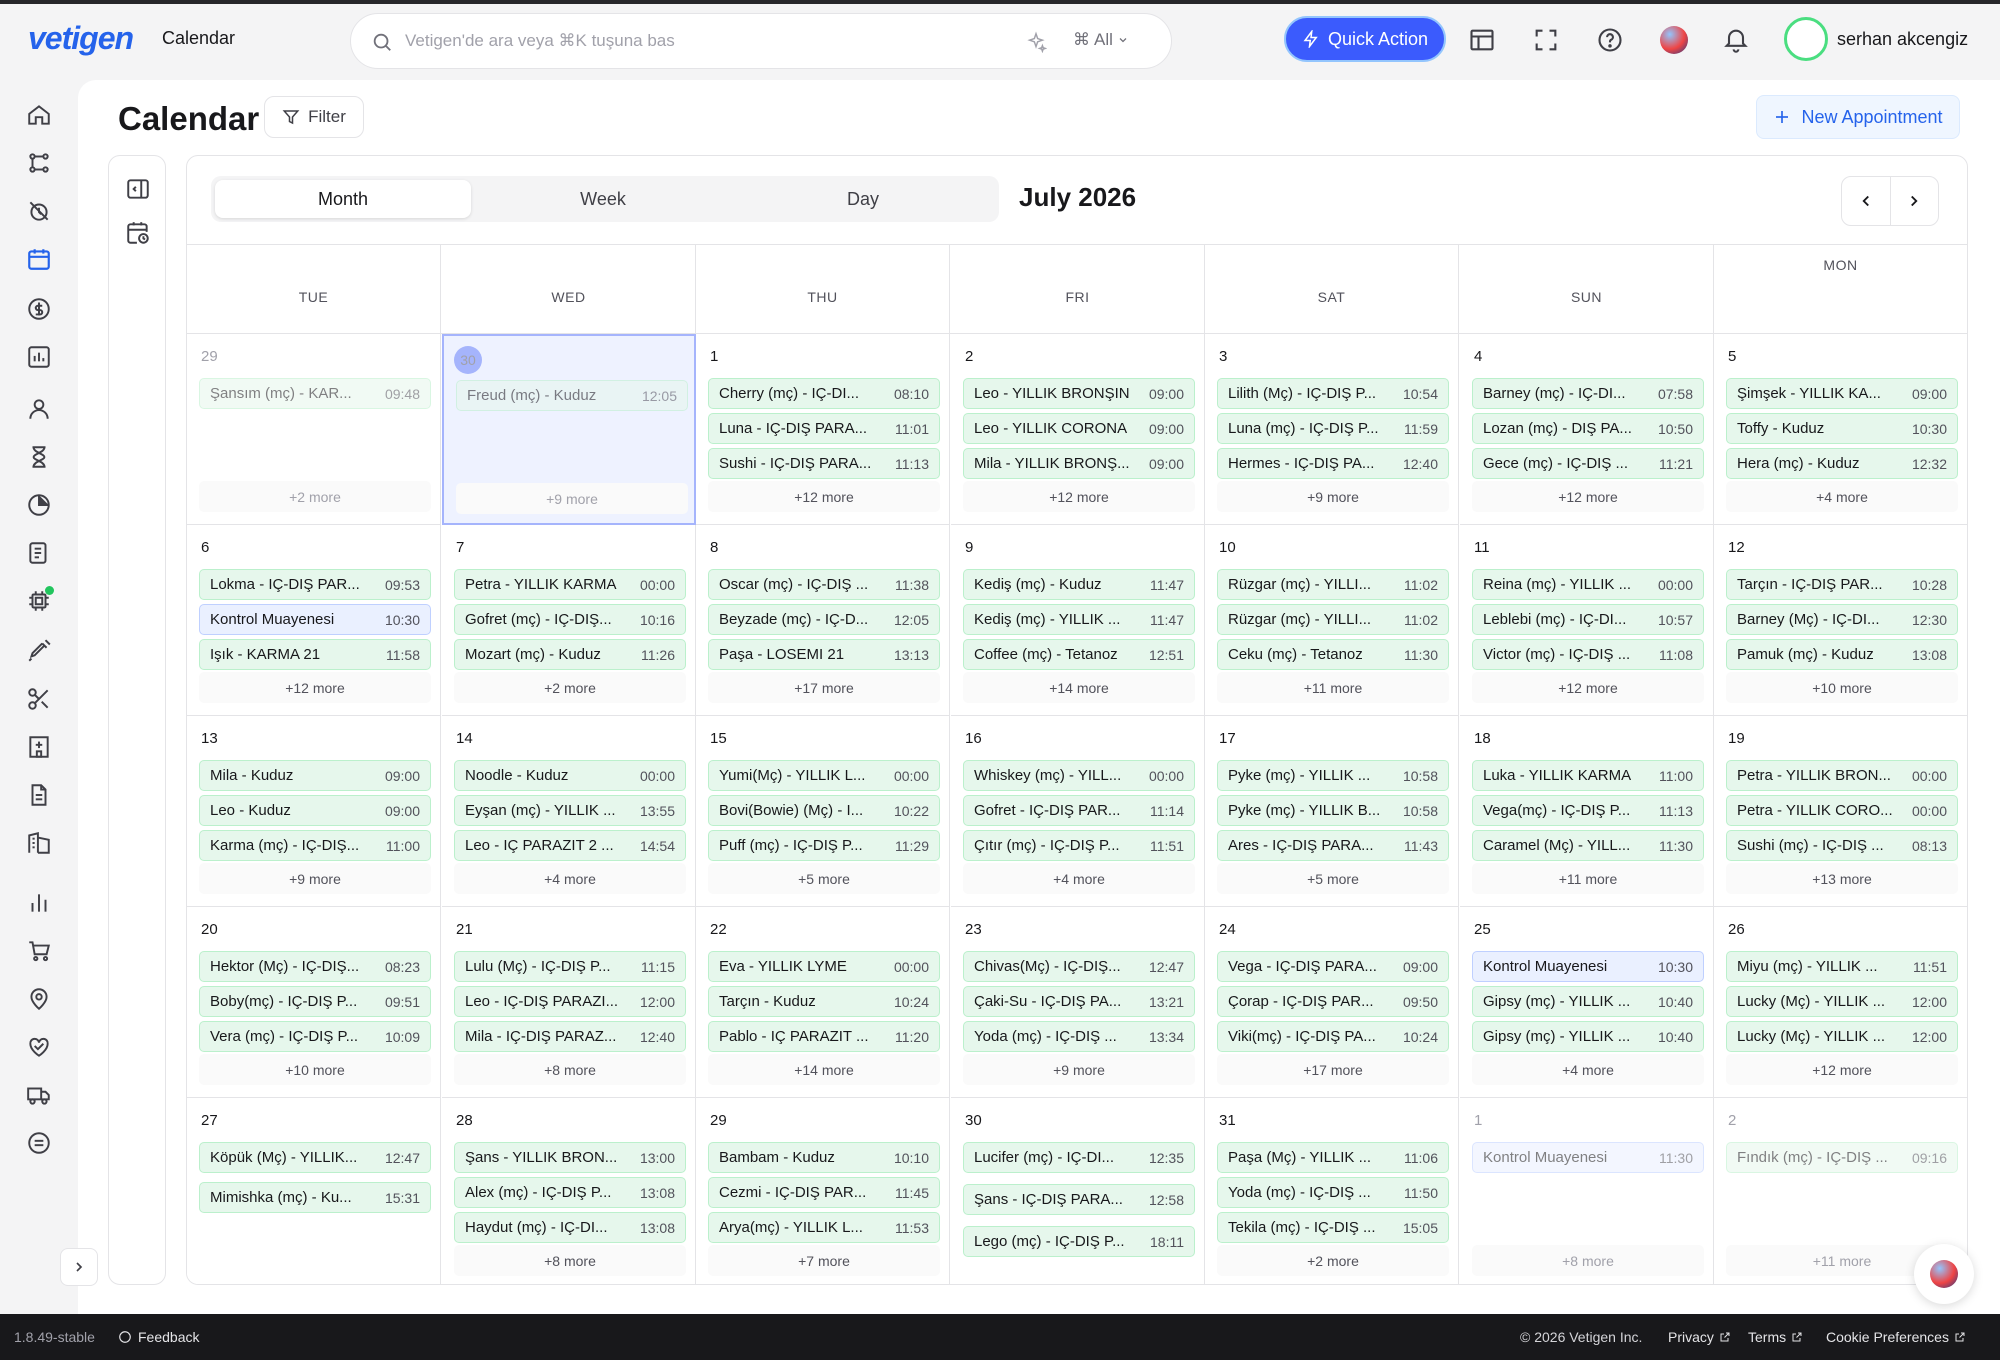  Describe the element at coordinates (1079, 584) in the screenshot. I see `appointment-event: Kediş (mç) - Kuduz 11:47` at that location.